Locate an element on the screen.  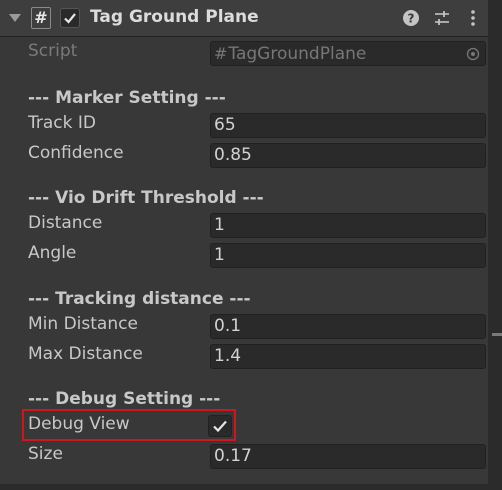
confidence-label: Confidence is located at coordinates (76, 153).